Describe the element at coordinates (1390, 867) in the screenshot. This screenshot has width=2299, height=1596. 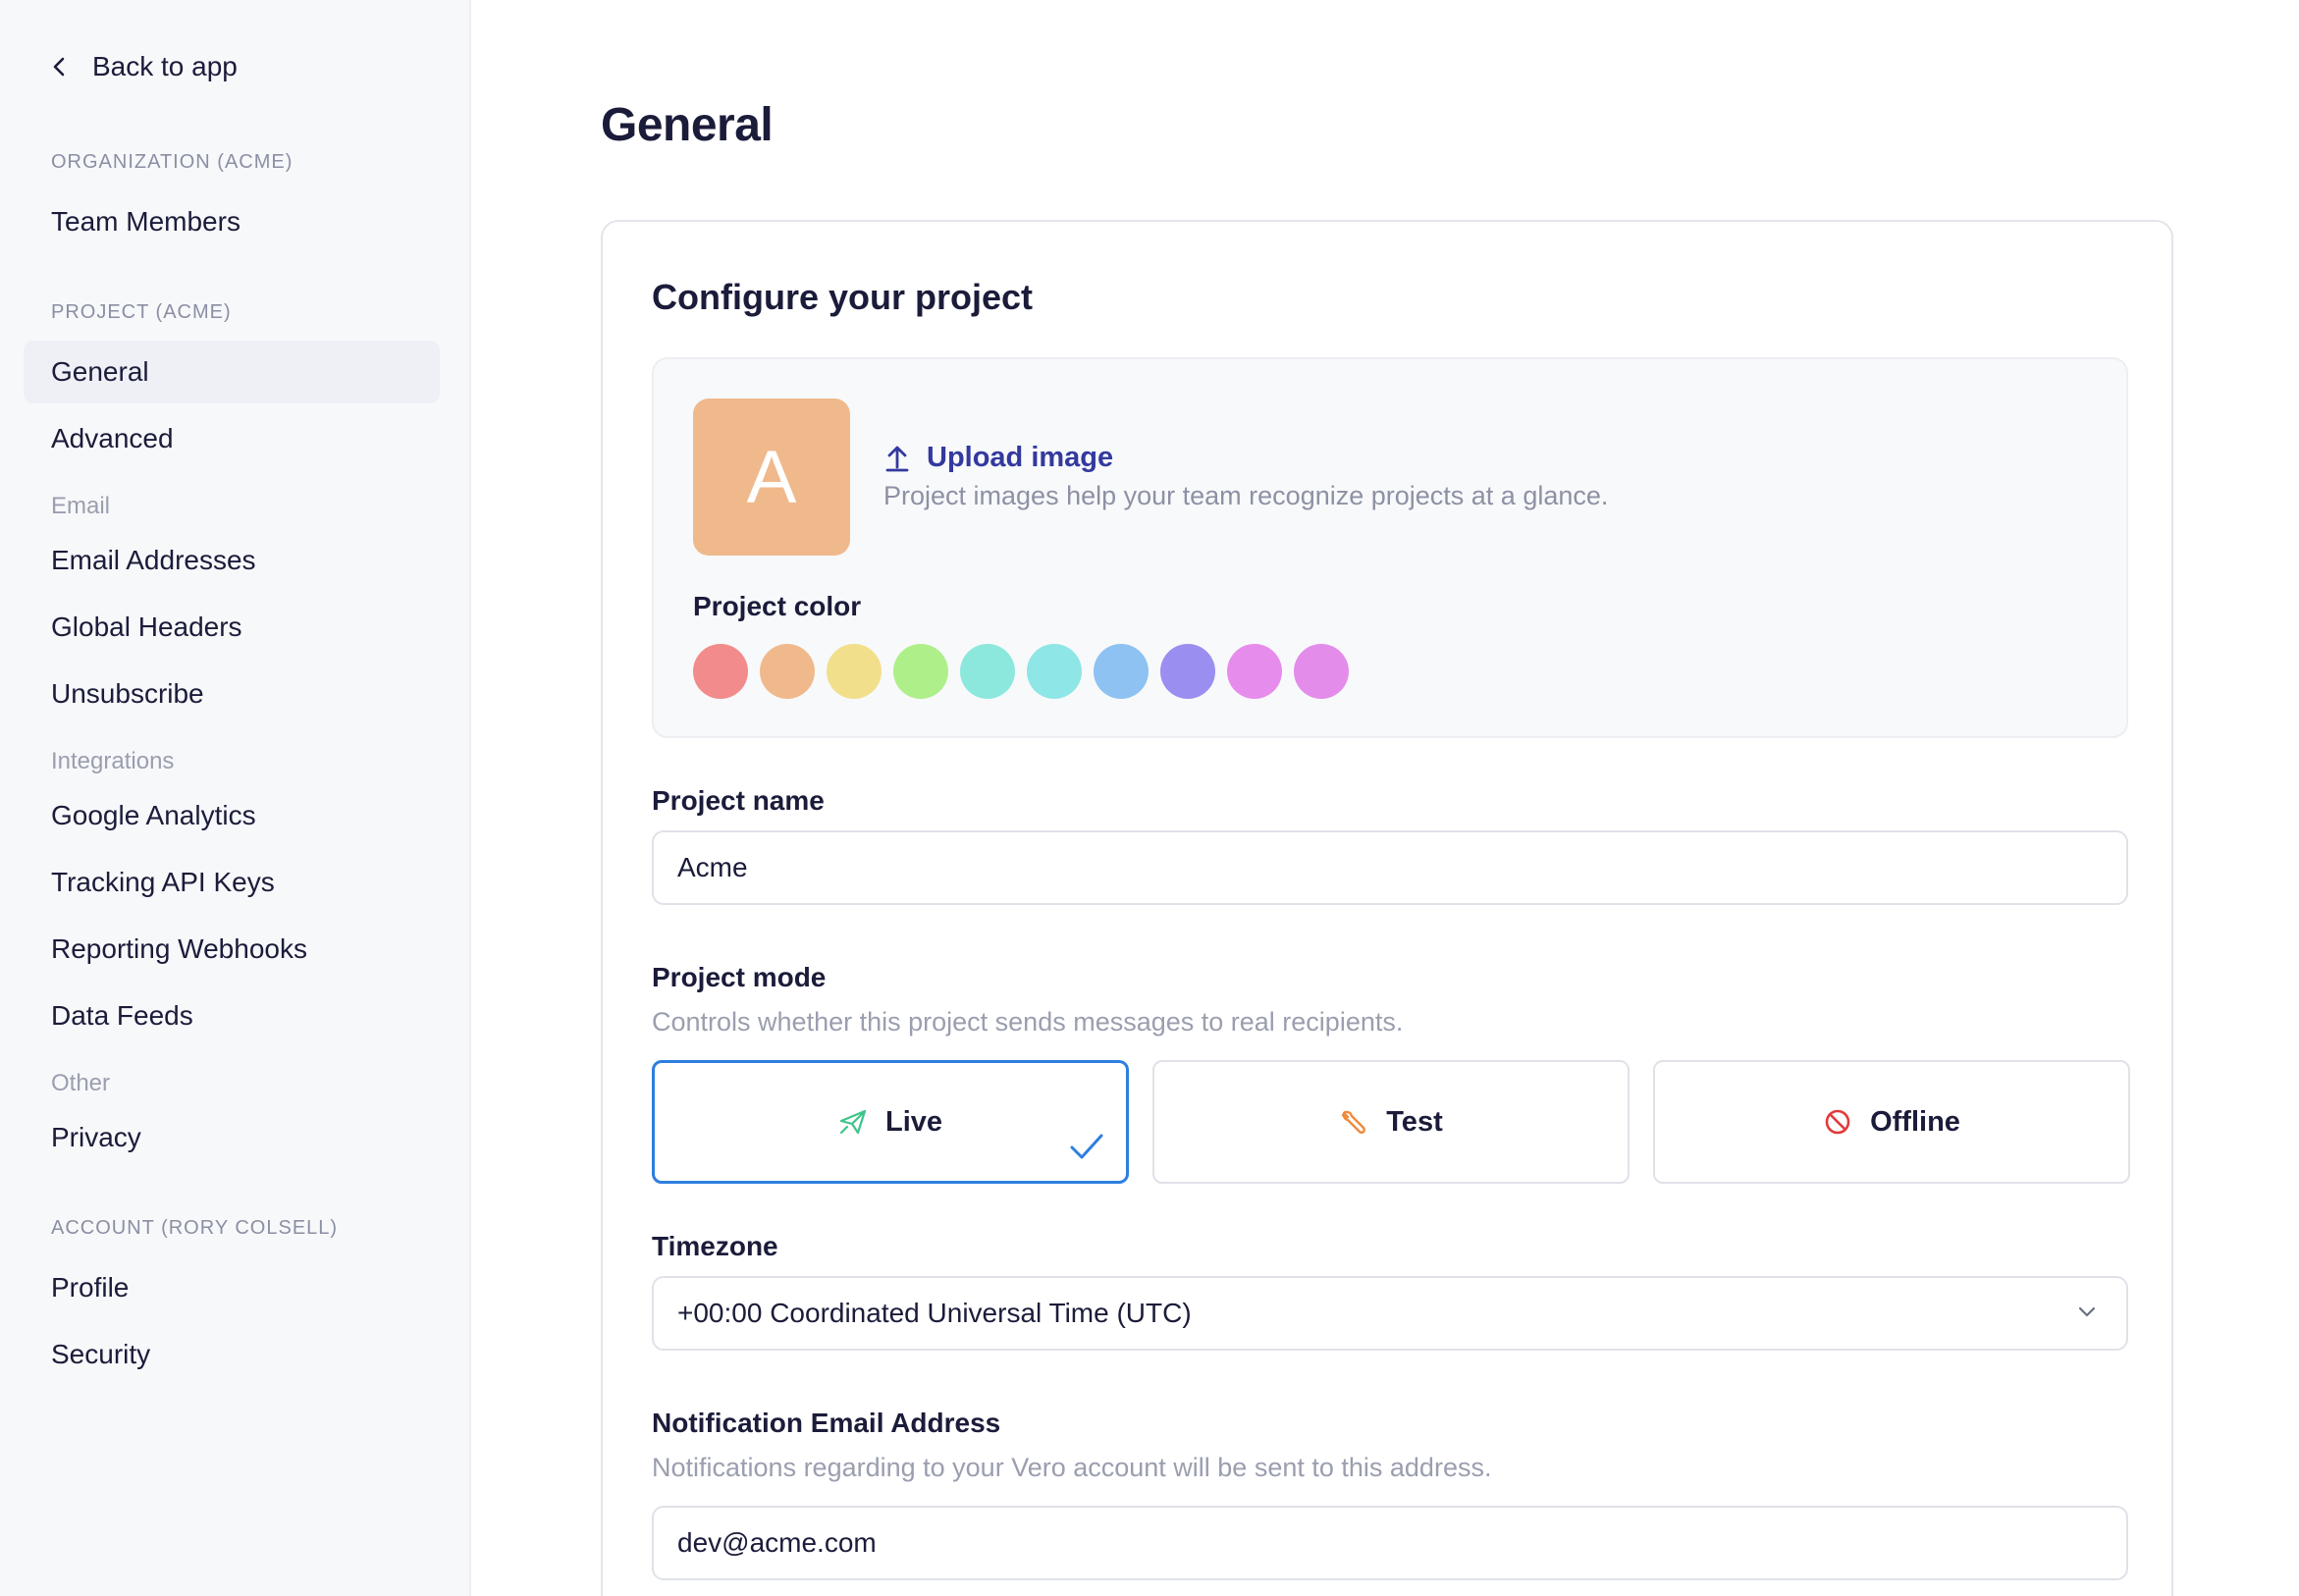
I see `project-name-input` at that location.